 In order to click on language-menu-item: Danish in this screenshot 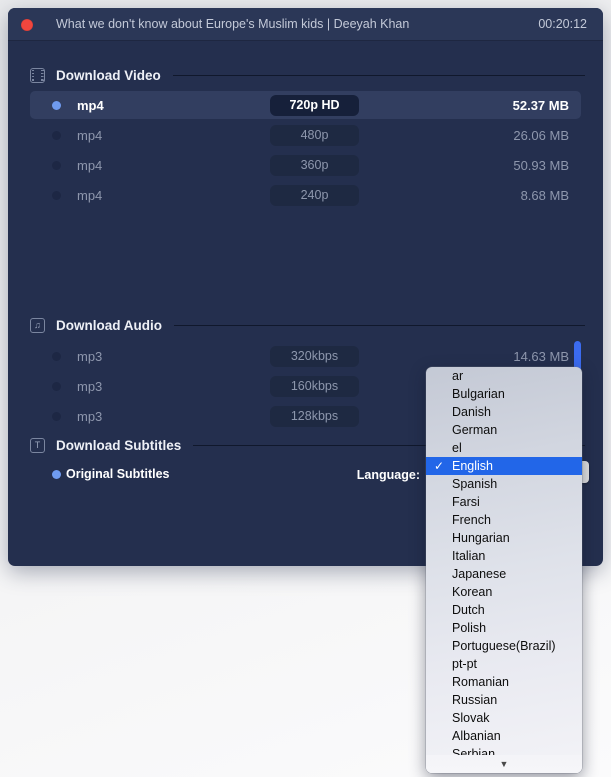, I will do `click(504, 412)`.